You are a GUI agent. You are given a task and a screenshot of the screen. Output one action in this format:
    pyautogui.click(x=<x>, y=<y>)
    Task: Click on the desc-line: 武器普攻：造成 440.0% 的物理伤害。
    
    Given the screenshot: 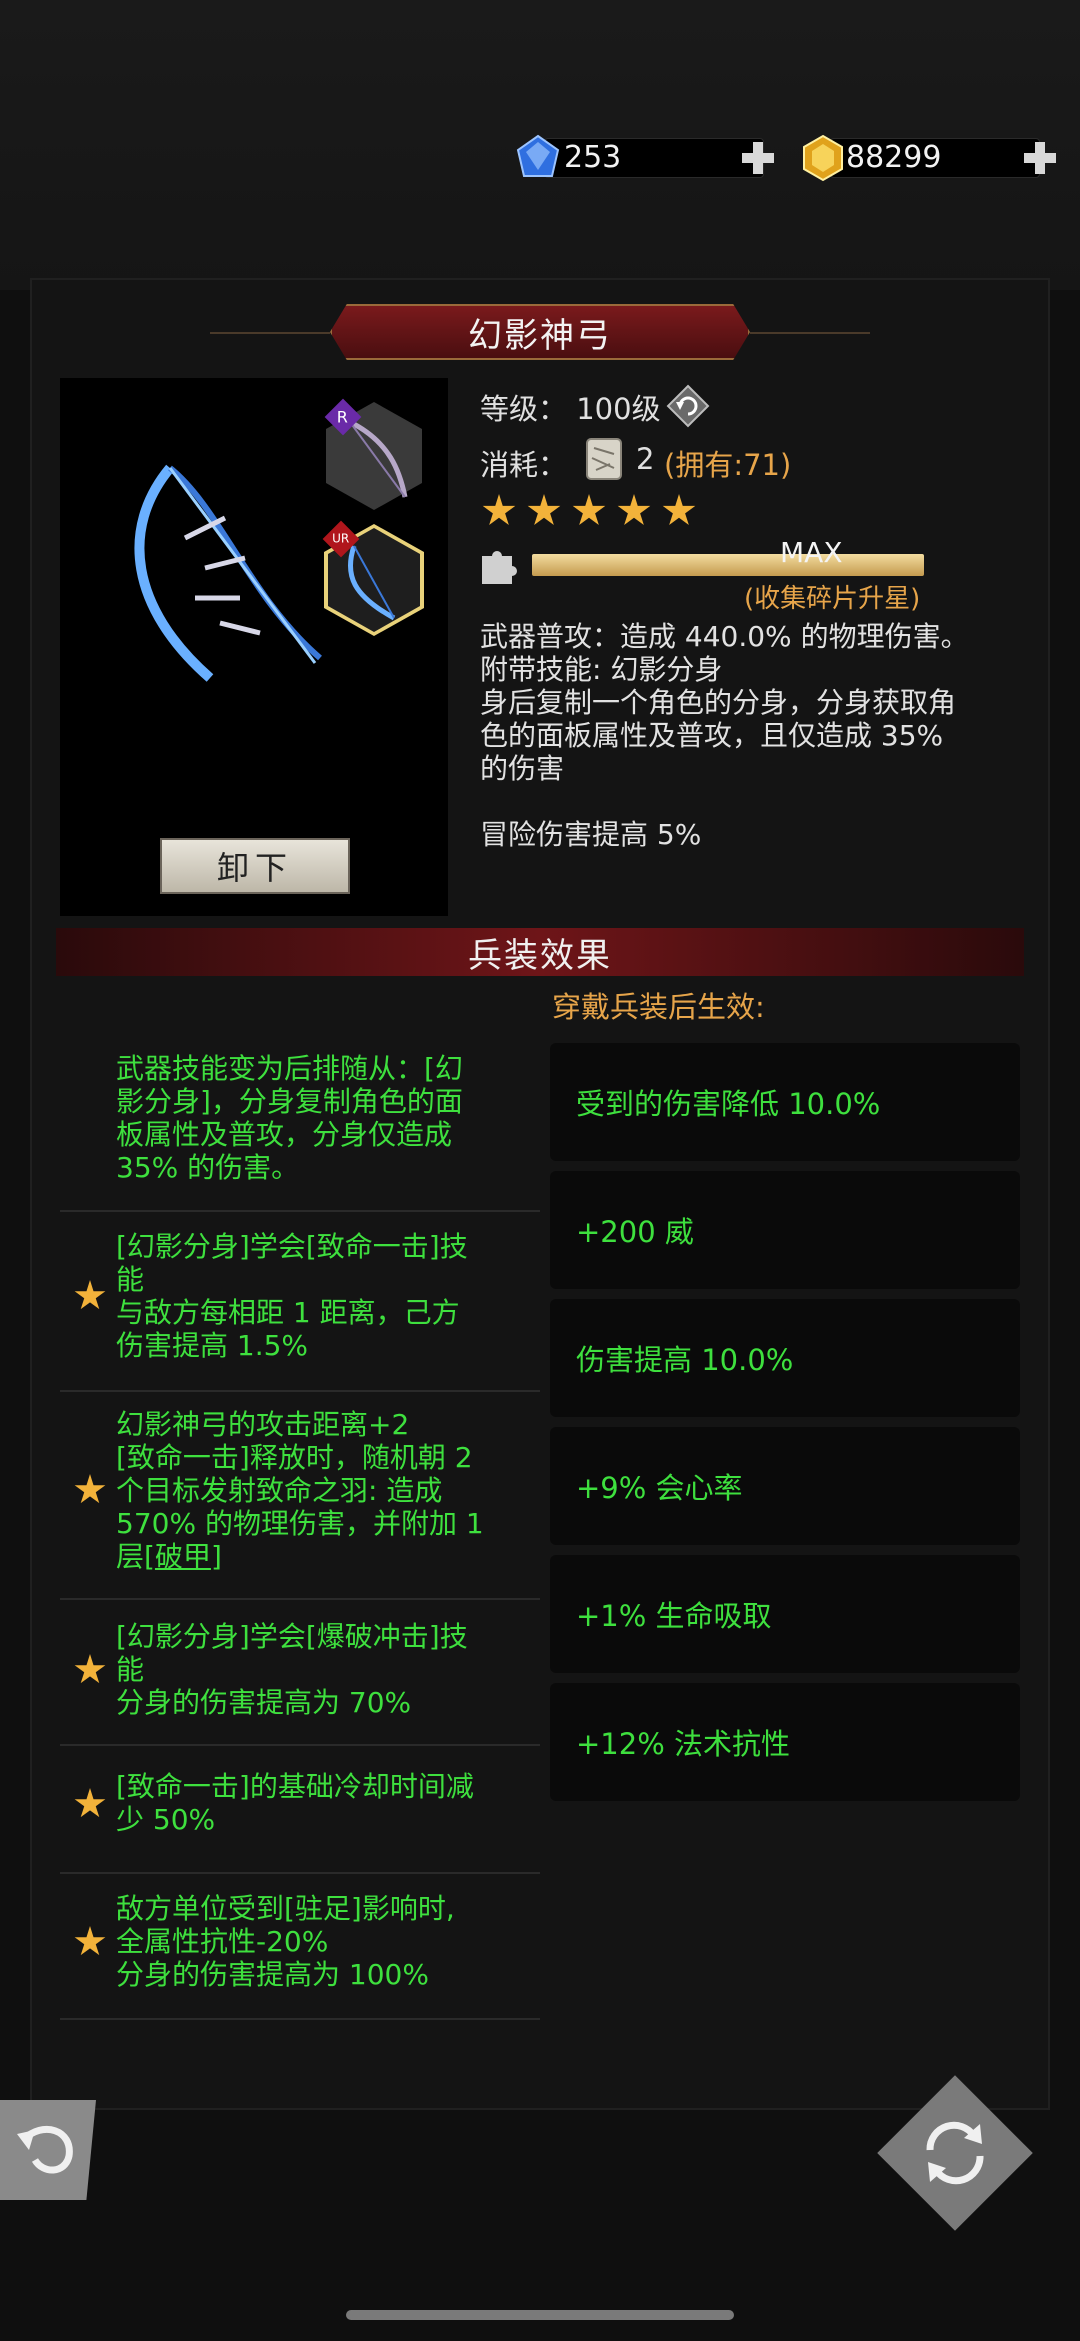 What is the action you would take?
    pyautogui.click(x=724, y=636)
    